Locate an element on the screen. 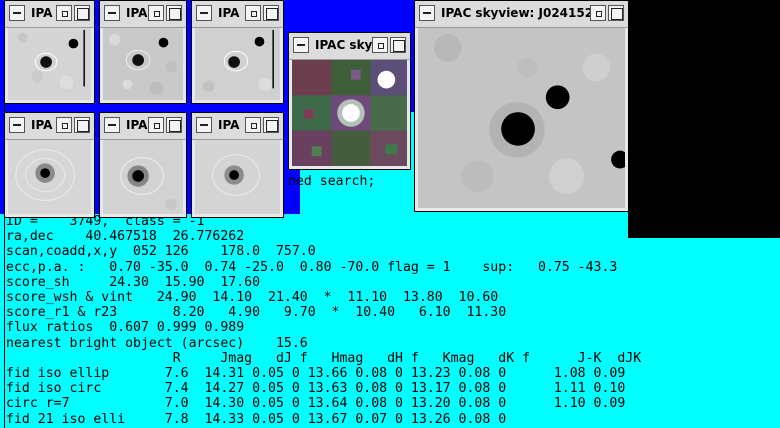 Image resolution: width=780 pixels, height=428 pixels. titlebar: IPAC skyview: J024152.2 is located at coordinates (521, 14).